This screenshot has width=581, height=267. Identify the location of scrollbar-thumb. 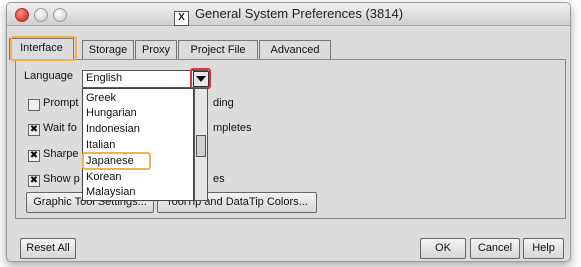
(201, 146).